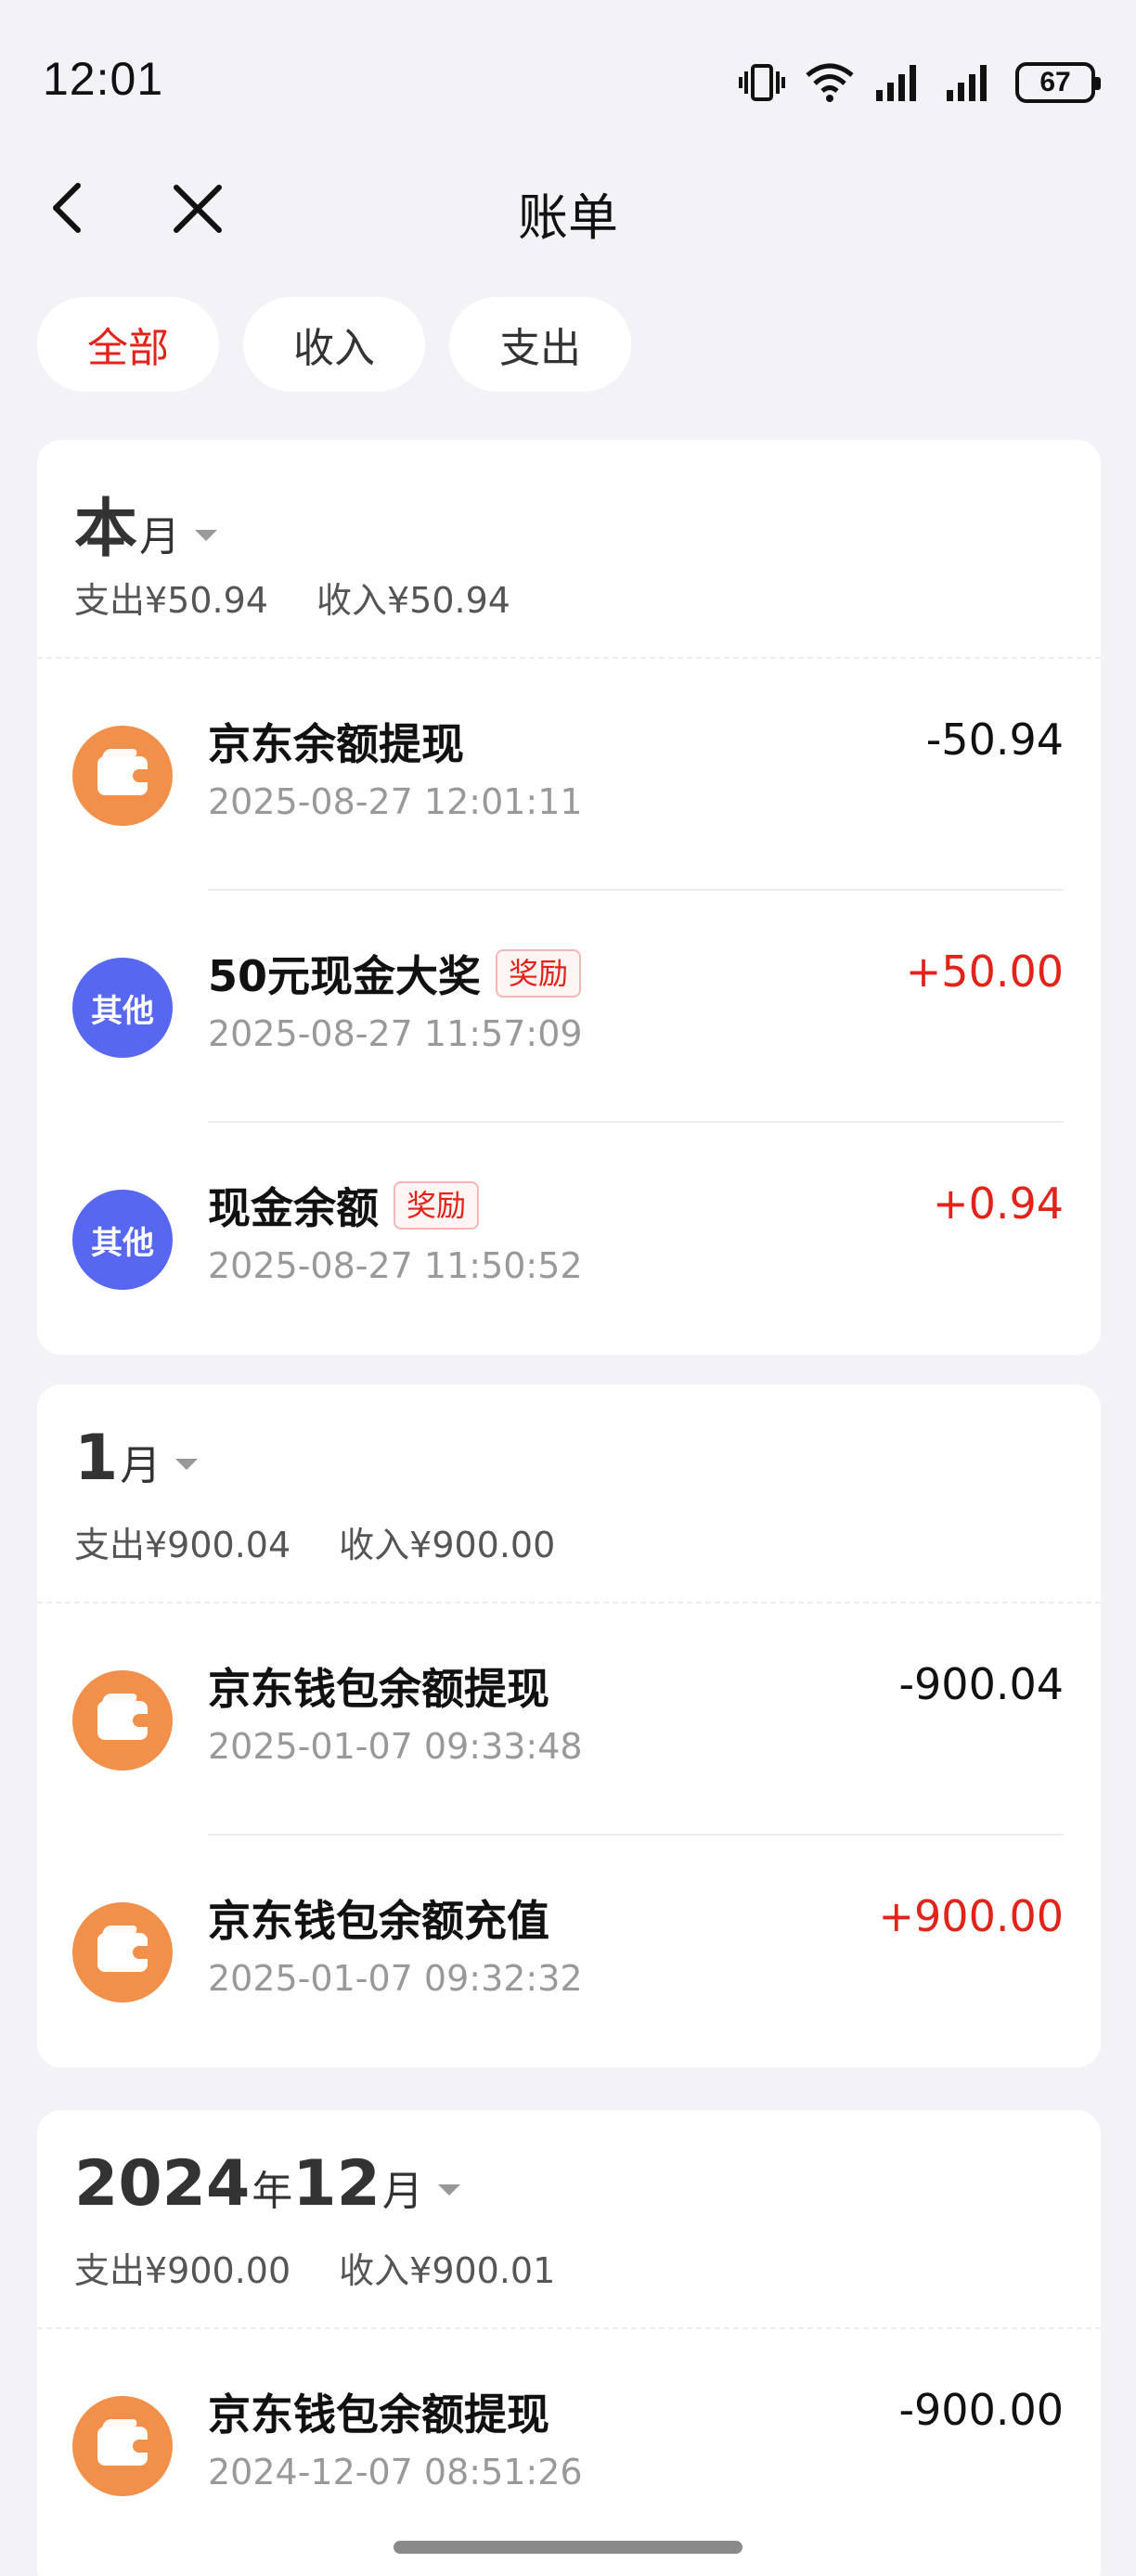  I want to click on transaction-time: 2025-01-07 09:33:48, so click(395, 1746).